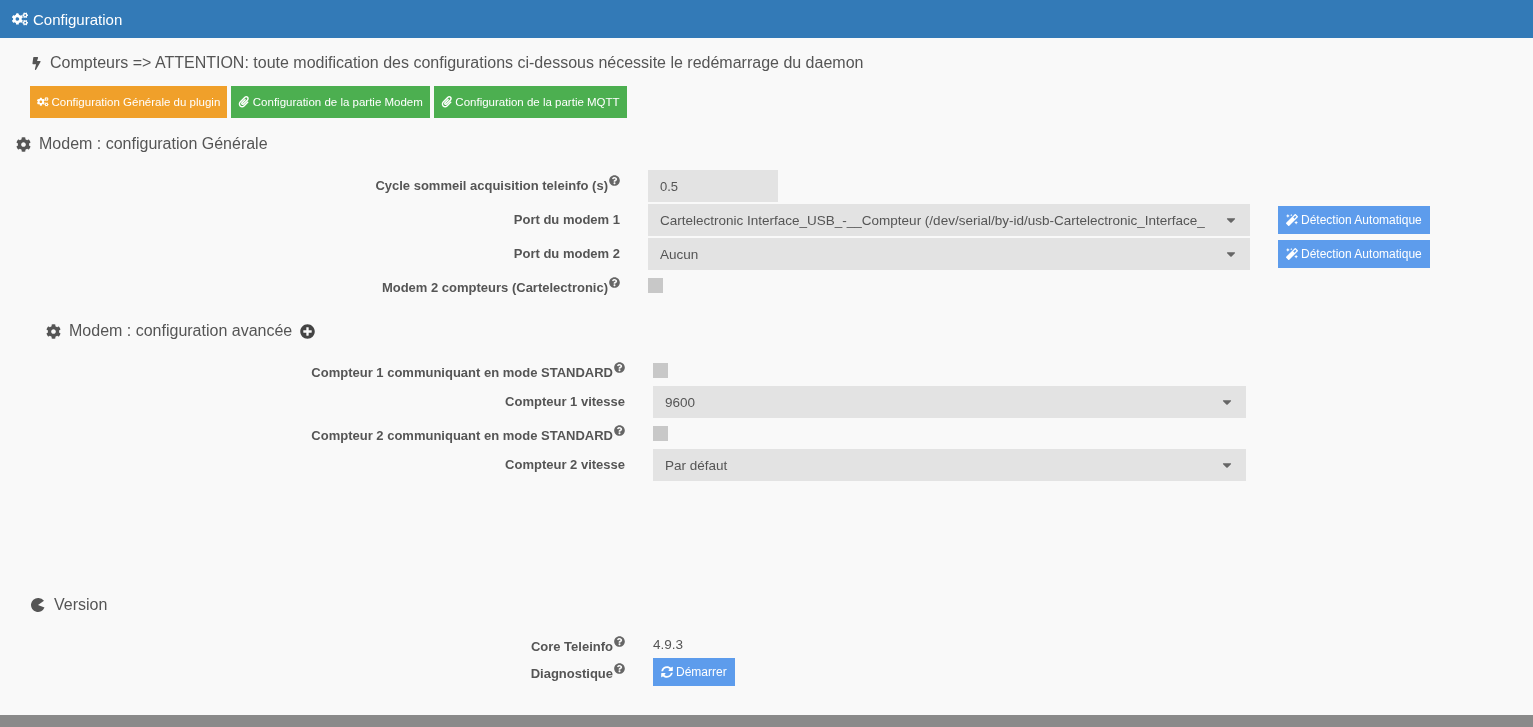 This screenshot has width=1533, height=727. Describe the element at coordinates (36, 63) in the screenshot. I see `bolt-icon` at that location.